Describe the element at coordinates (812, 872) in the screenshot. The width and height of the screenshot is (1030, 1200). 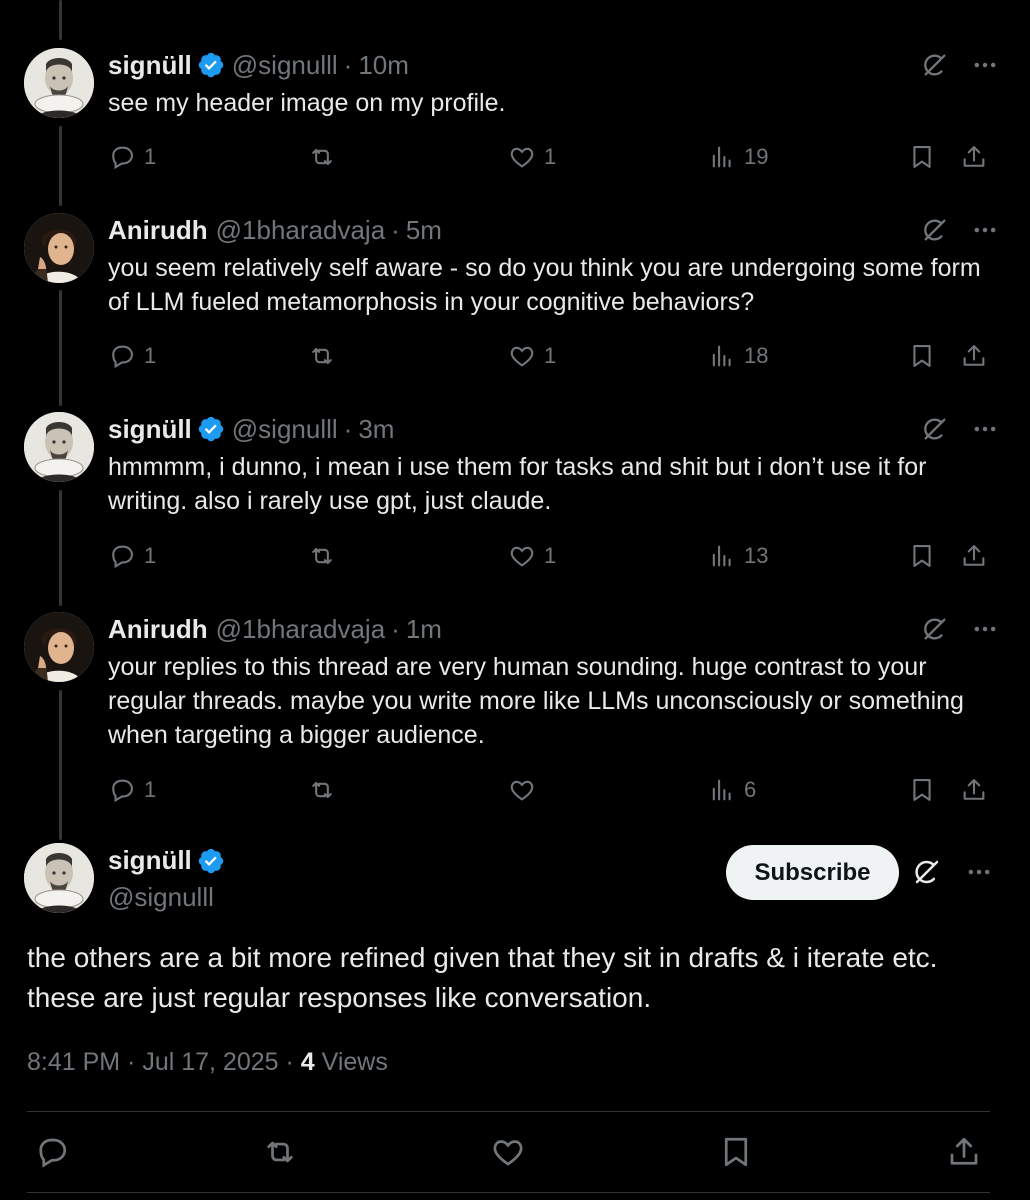
I see `subscribe-button: Subscribe` at that location.